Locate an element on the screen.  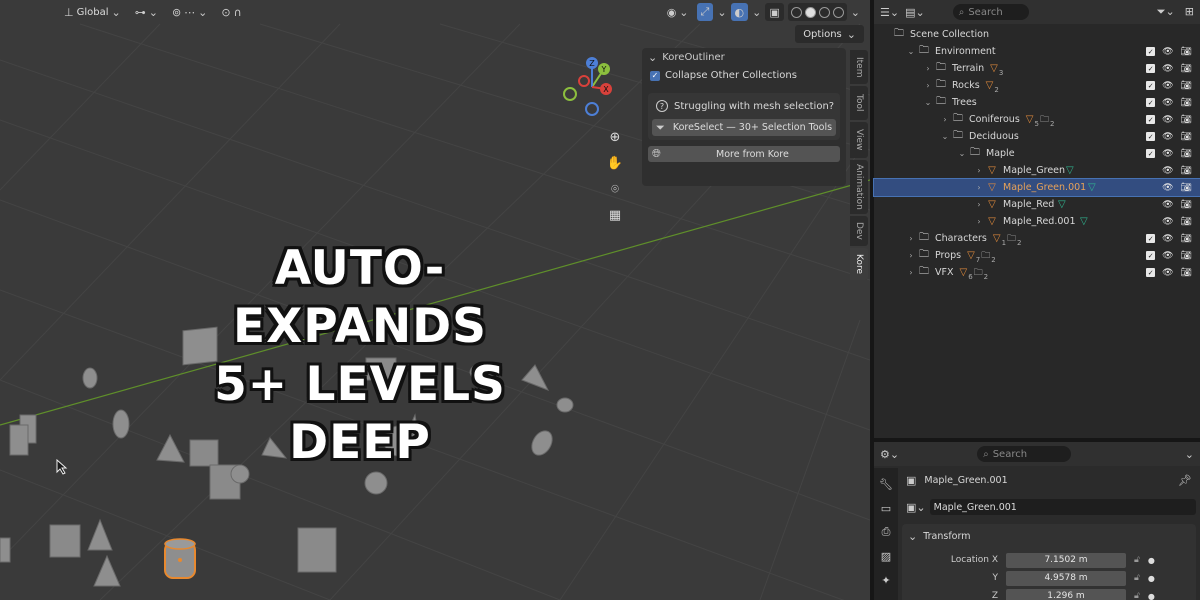
location-z-field: 1.296 m is located at coordinates (1066, 594).